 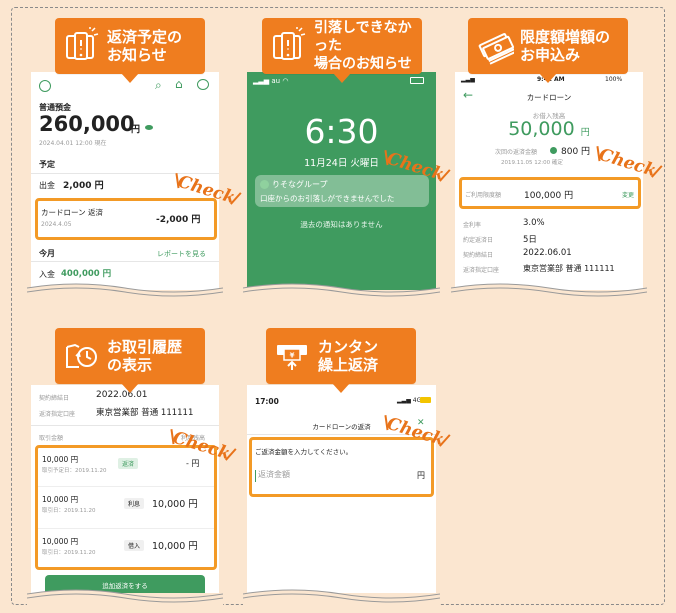 I want to click on withdrawal-label: 出金, so click(x=47, y=185).